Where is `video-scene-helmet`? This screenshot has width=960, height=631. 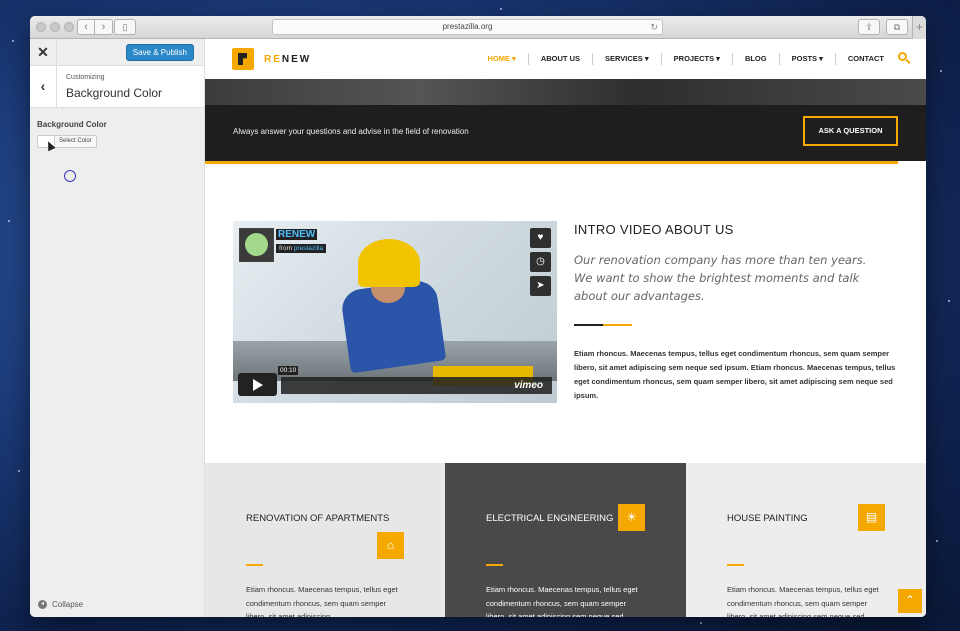 video-scene-helmet is located at coordinates (389, 263).